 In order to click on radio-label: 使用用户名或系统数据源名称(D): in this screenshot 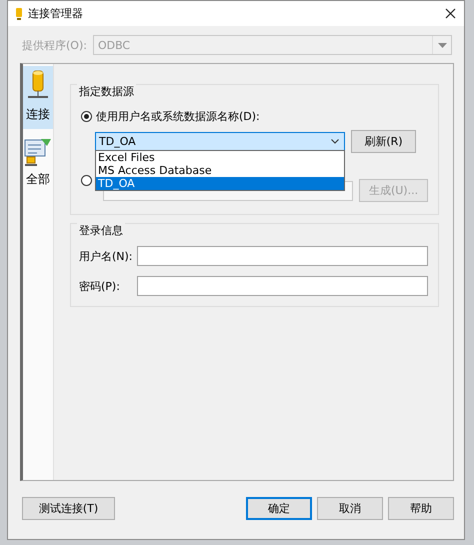, I will do `click(178, 116)`.